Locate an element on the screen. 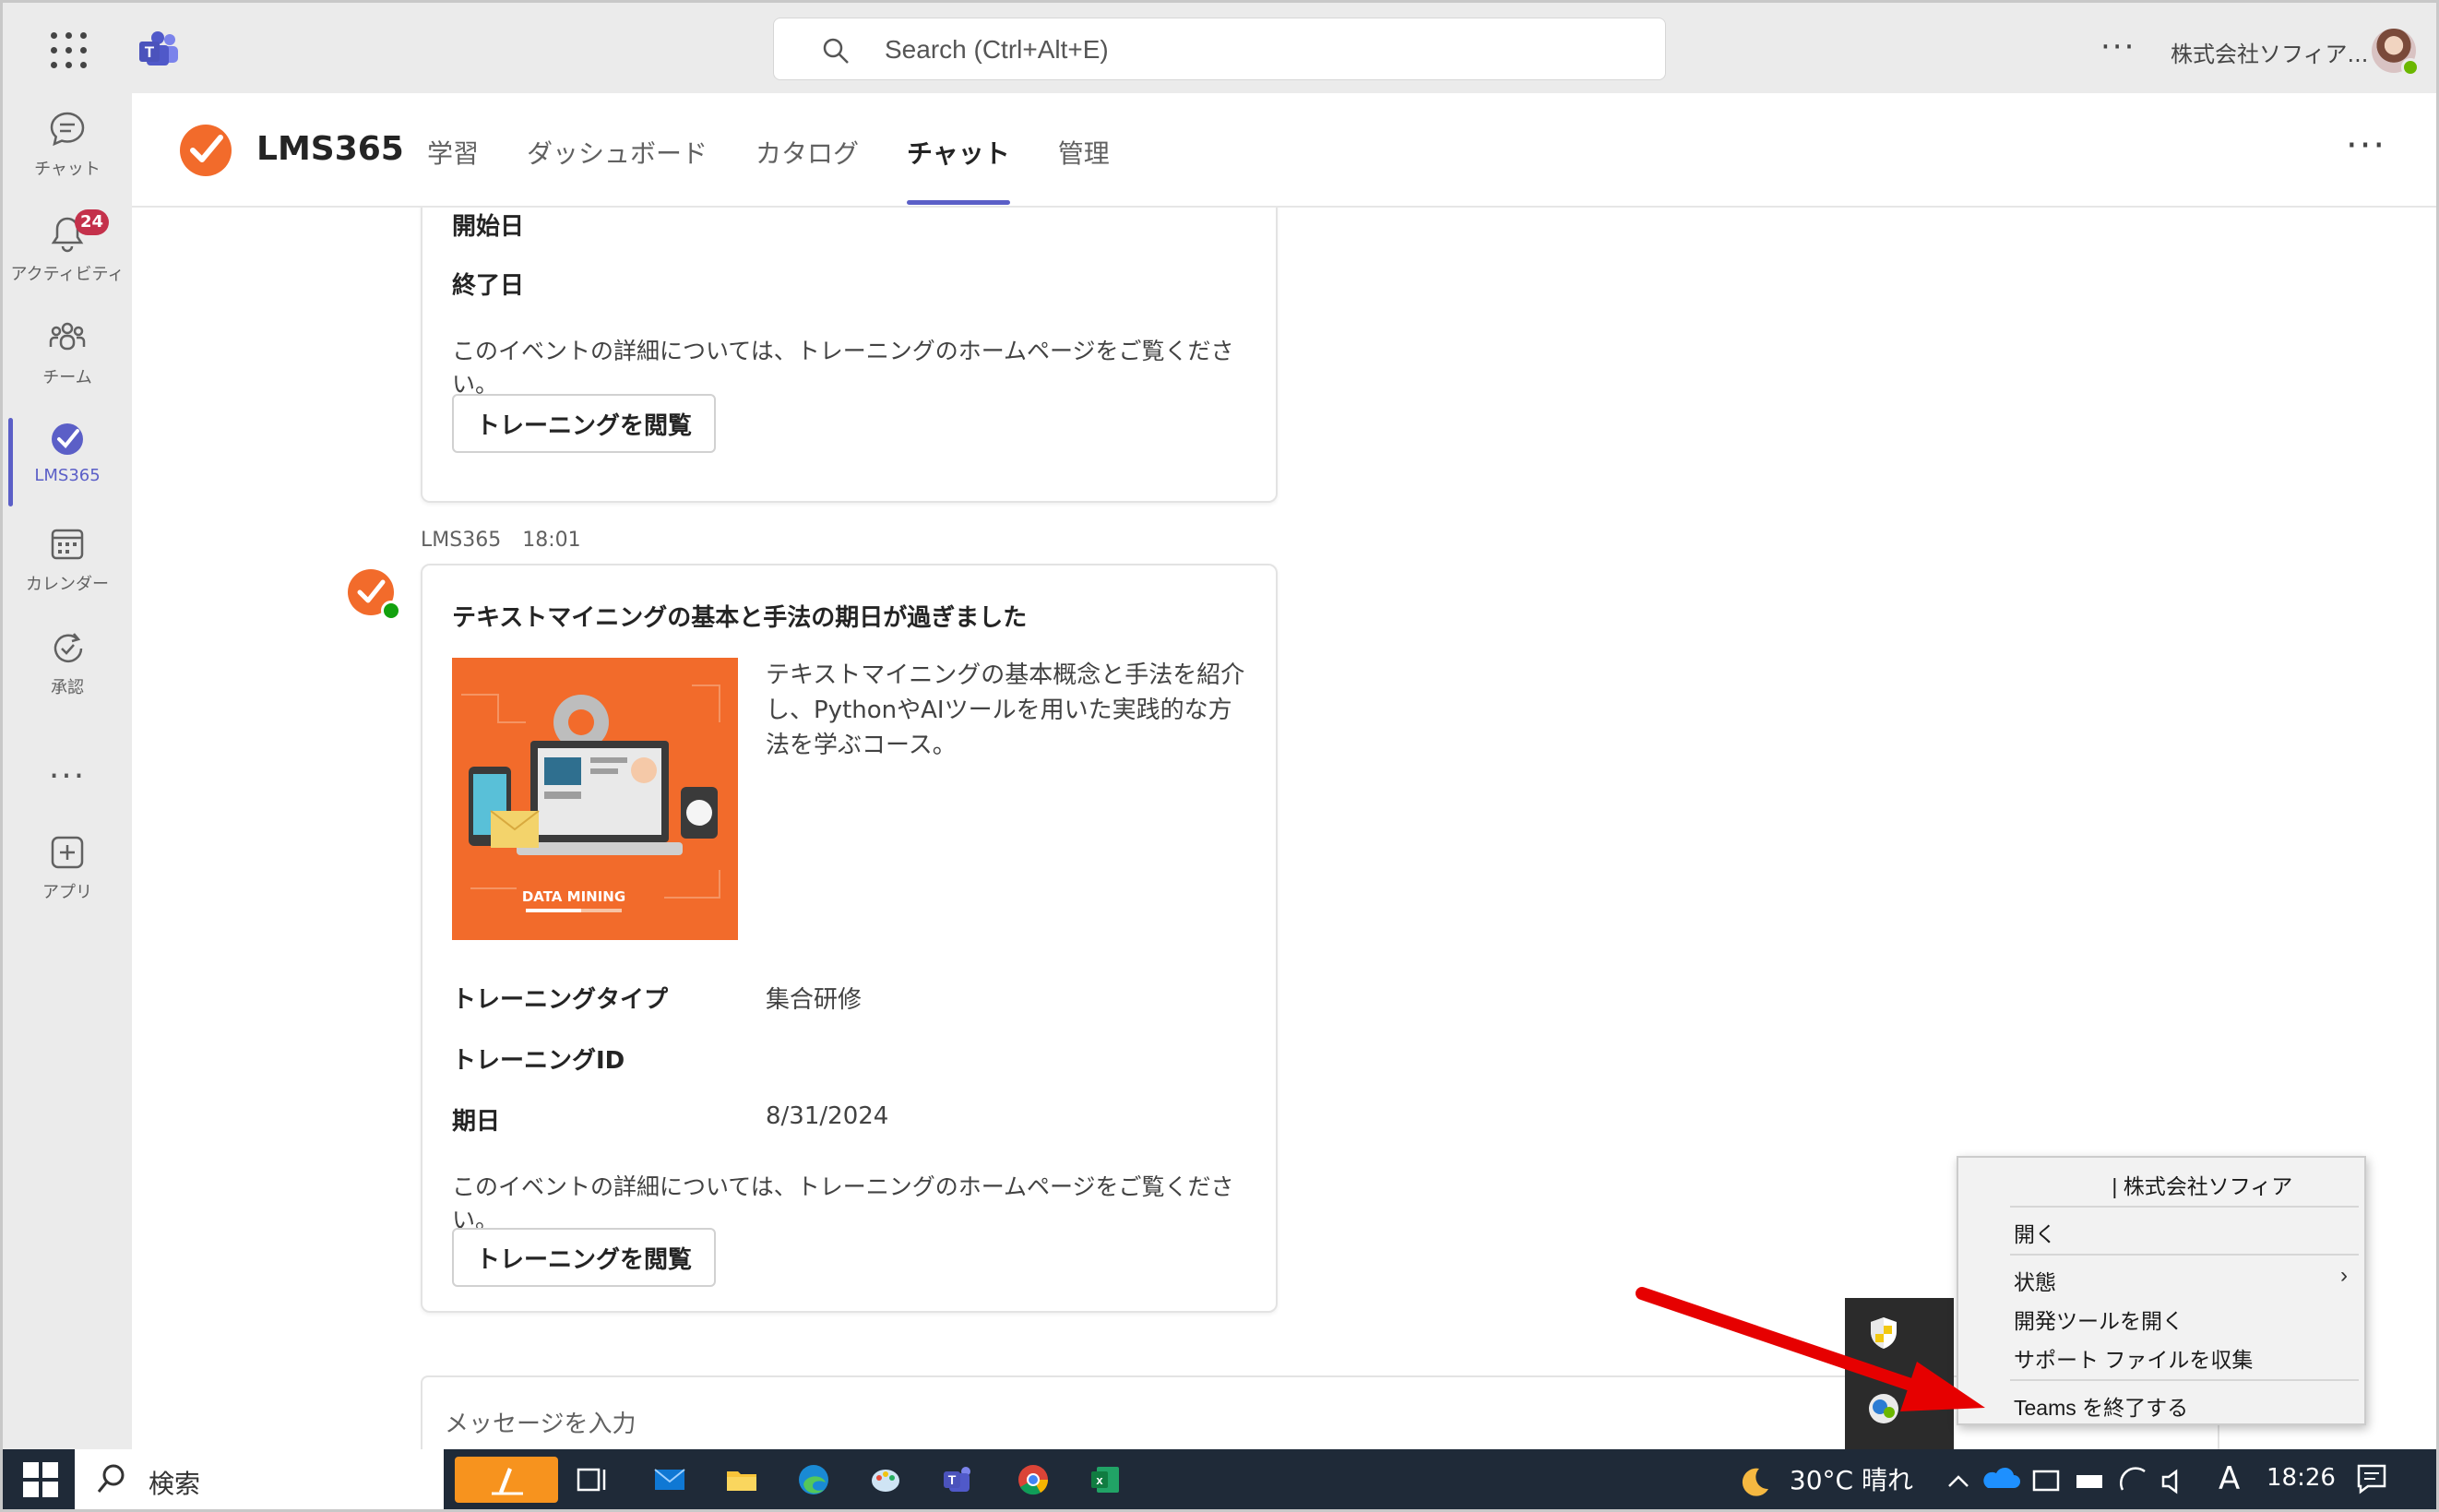 Image resolution: width=2439 pixels, height=1512 pixels. chat-icon is located at coordinates (67, 130).